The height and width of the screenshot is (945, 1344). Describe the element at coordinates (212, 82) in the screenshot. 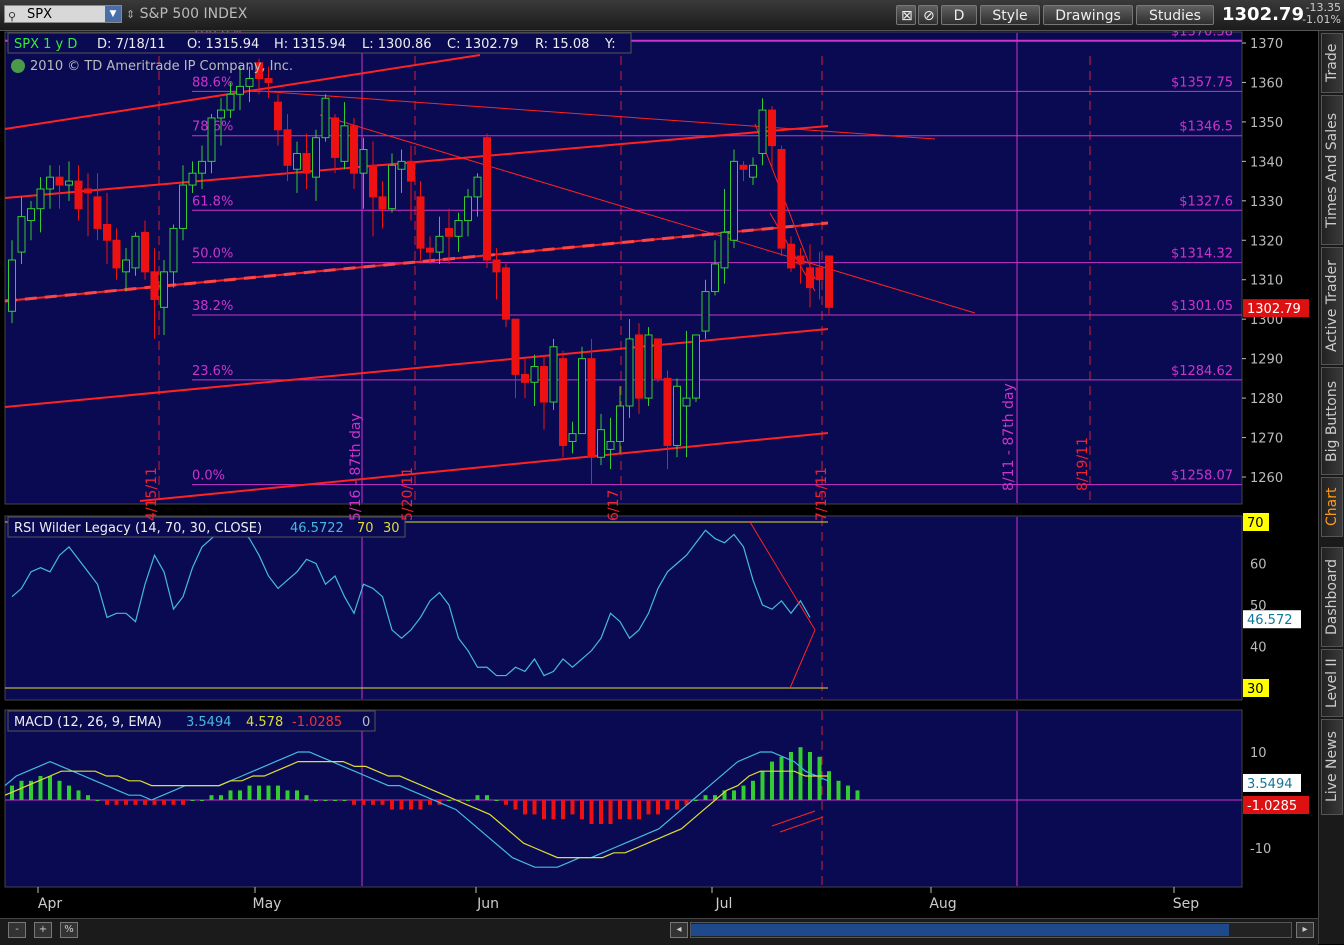

I see `fib-pct-label: 88.6%` at that location.